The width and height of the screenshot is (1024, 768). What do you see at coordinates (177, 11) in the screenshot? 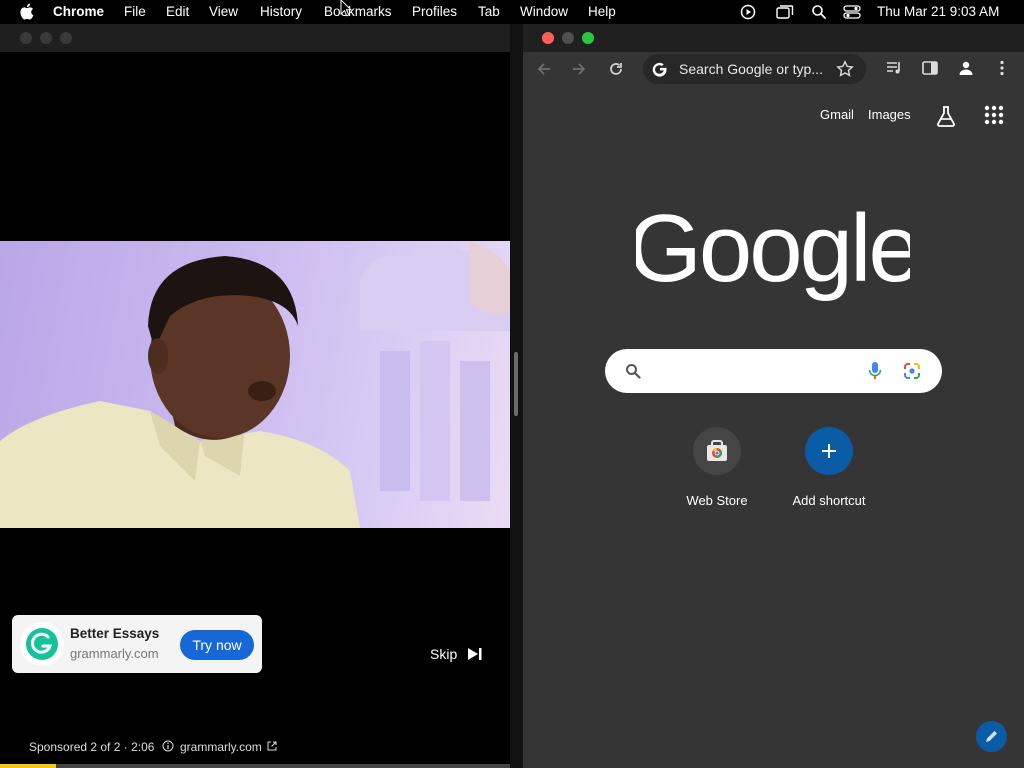
I see `menu-edit: Edit` at bounding box center [177, 11].